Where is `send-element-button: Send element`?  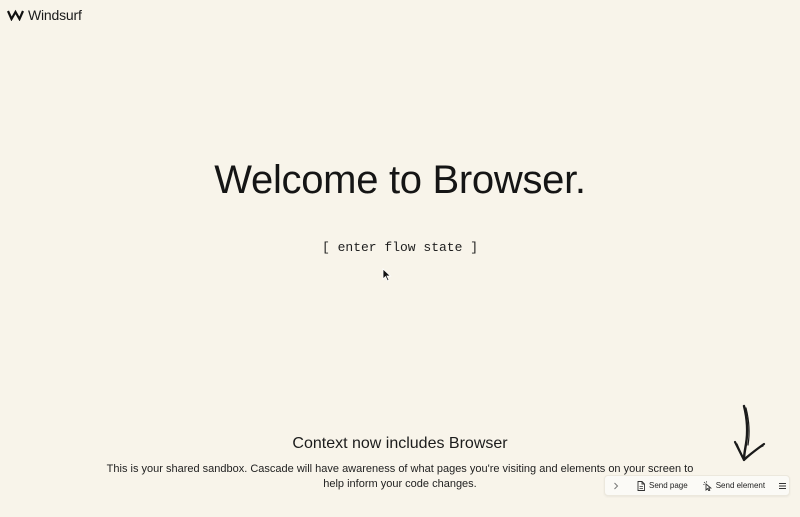
send-element-button: Send element is located at coordinates (734, 485).